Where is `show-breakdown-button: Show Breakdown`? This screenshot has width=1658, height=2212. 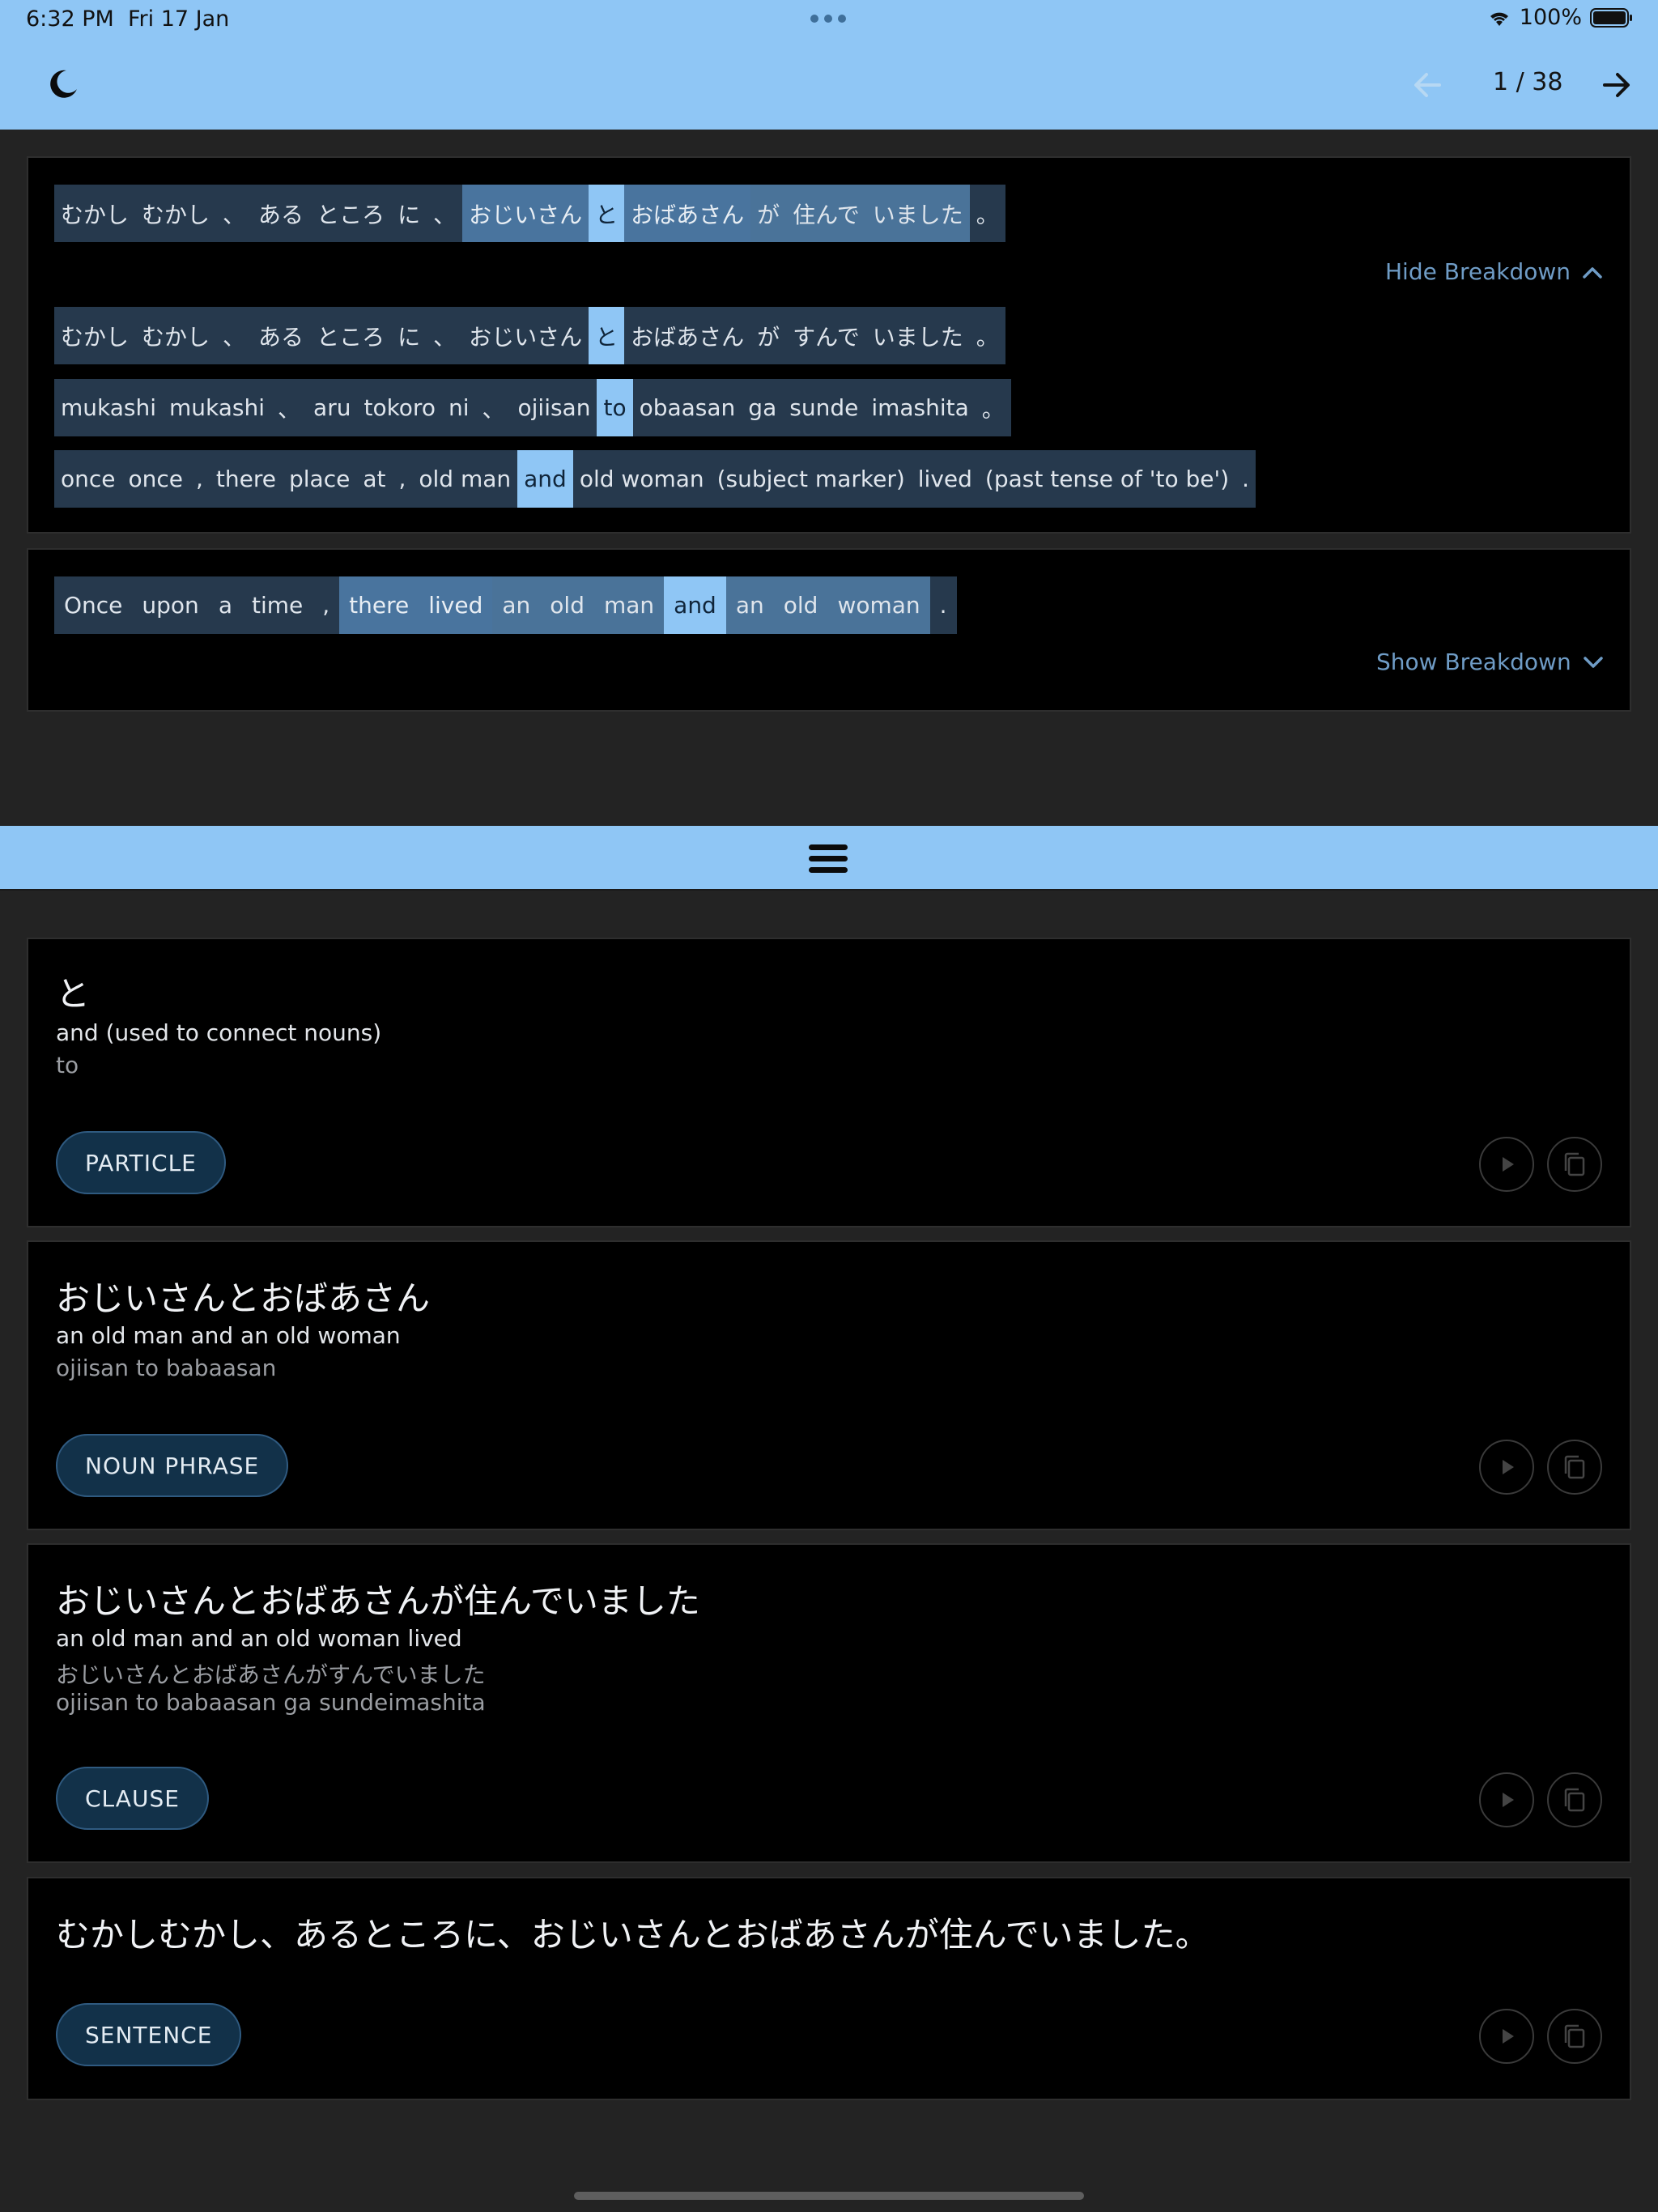 show-breakdown-button: Show Breakdown is located at coordinates (1490, 662).